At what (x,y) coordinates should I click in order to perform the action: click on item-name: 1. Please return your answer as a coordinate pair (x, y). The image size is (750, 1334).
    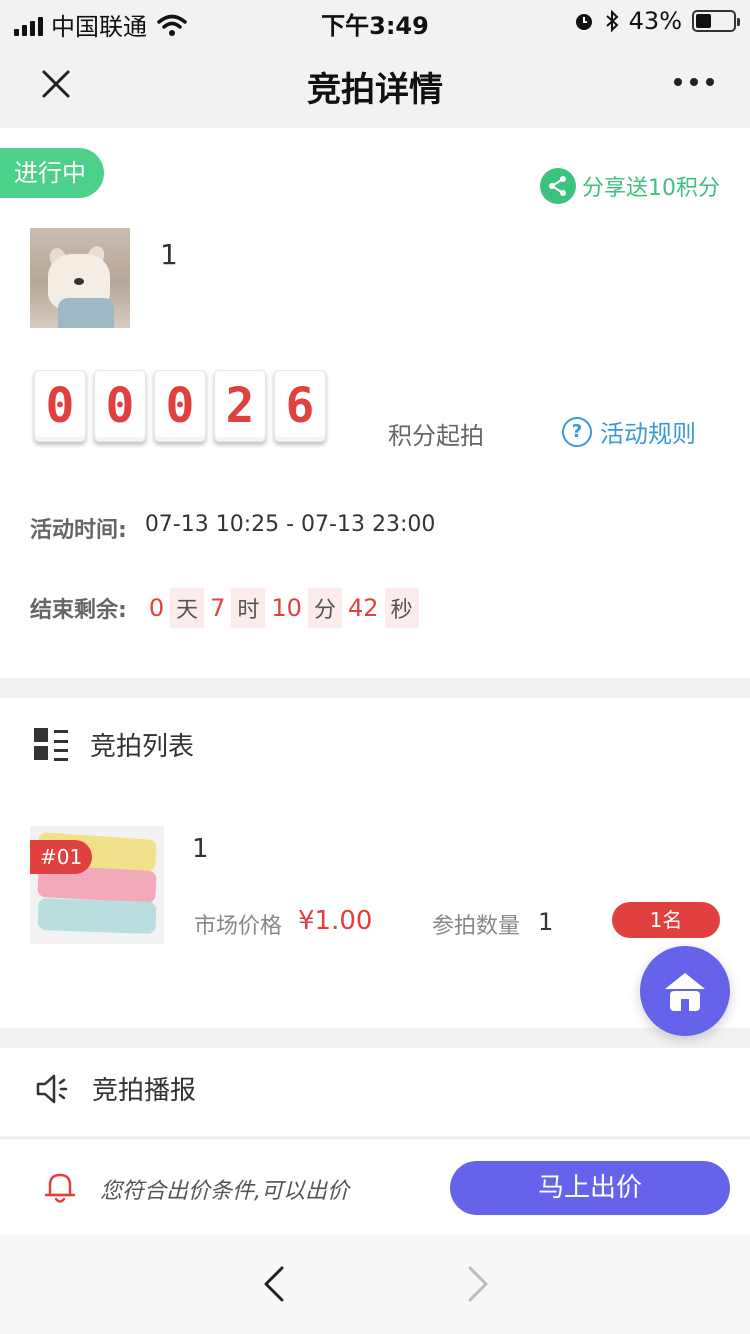
    Looking at the image, I should click on (169, 254).